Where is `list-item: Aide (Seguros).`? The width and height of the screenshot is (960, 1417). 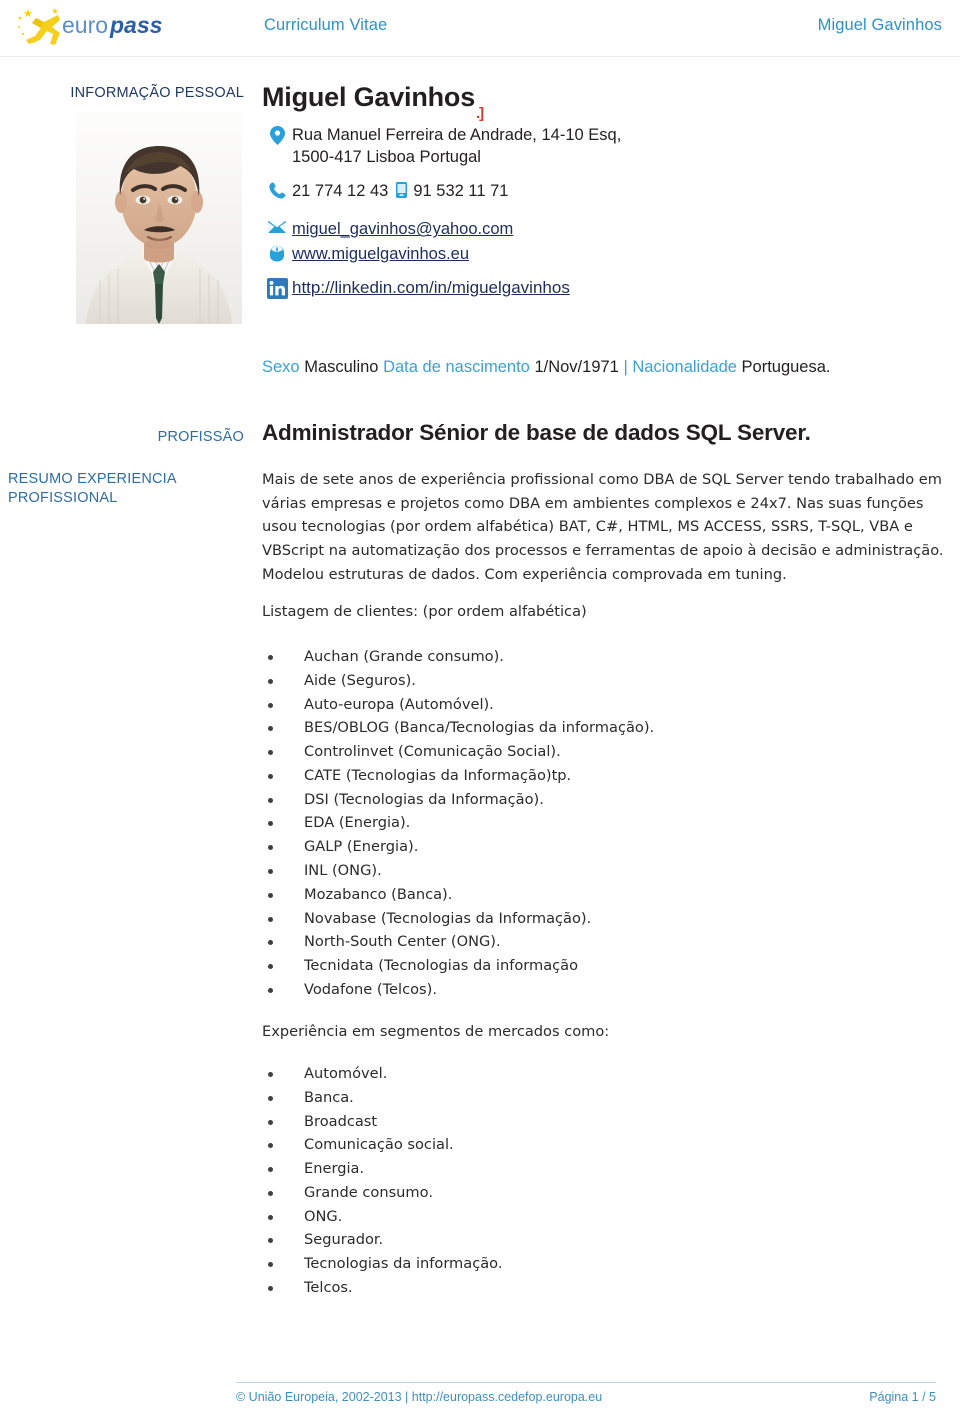 list-item: Aide (Seguros). is located at coordinates (606, 681).